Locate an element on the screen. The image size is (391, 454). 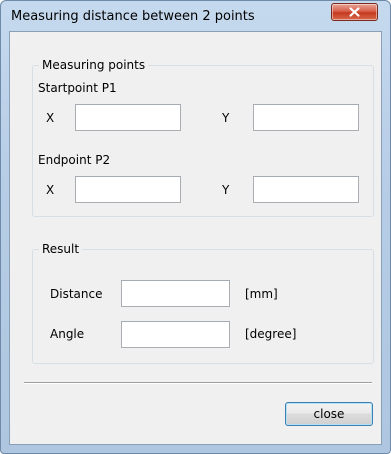
startpoint-x-input is located at coordinates (128, 117).